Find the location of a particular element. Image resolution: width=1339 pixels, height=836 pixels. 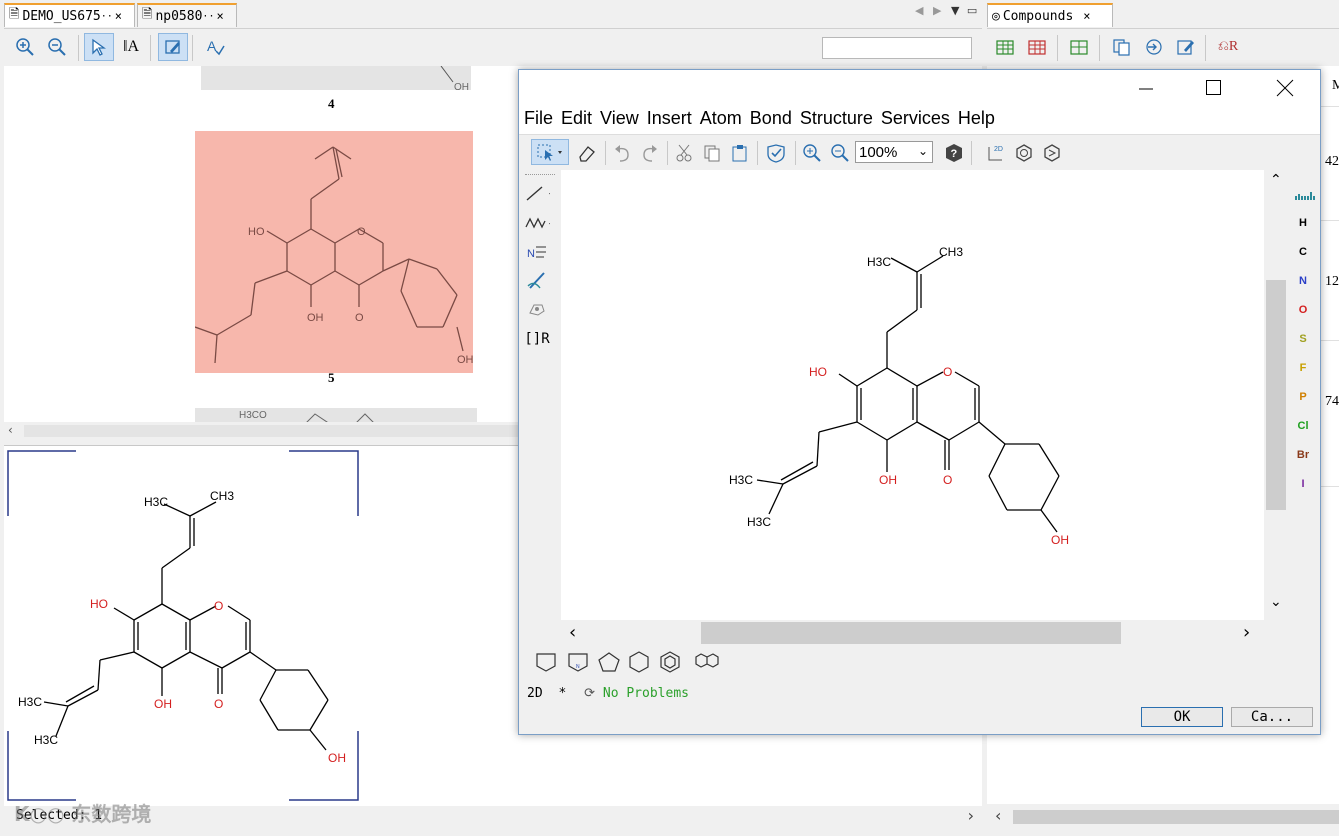

add-table-icon is located at coordinates (1006, 47).